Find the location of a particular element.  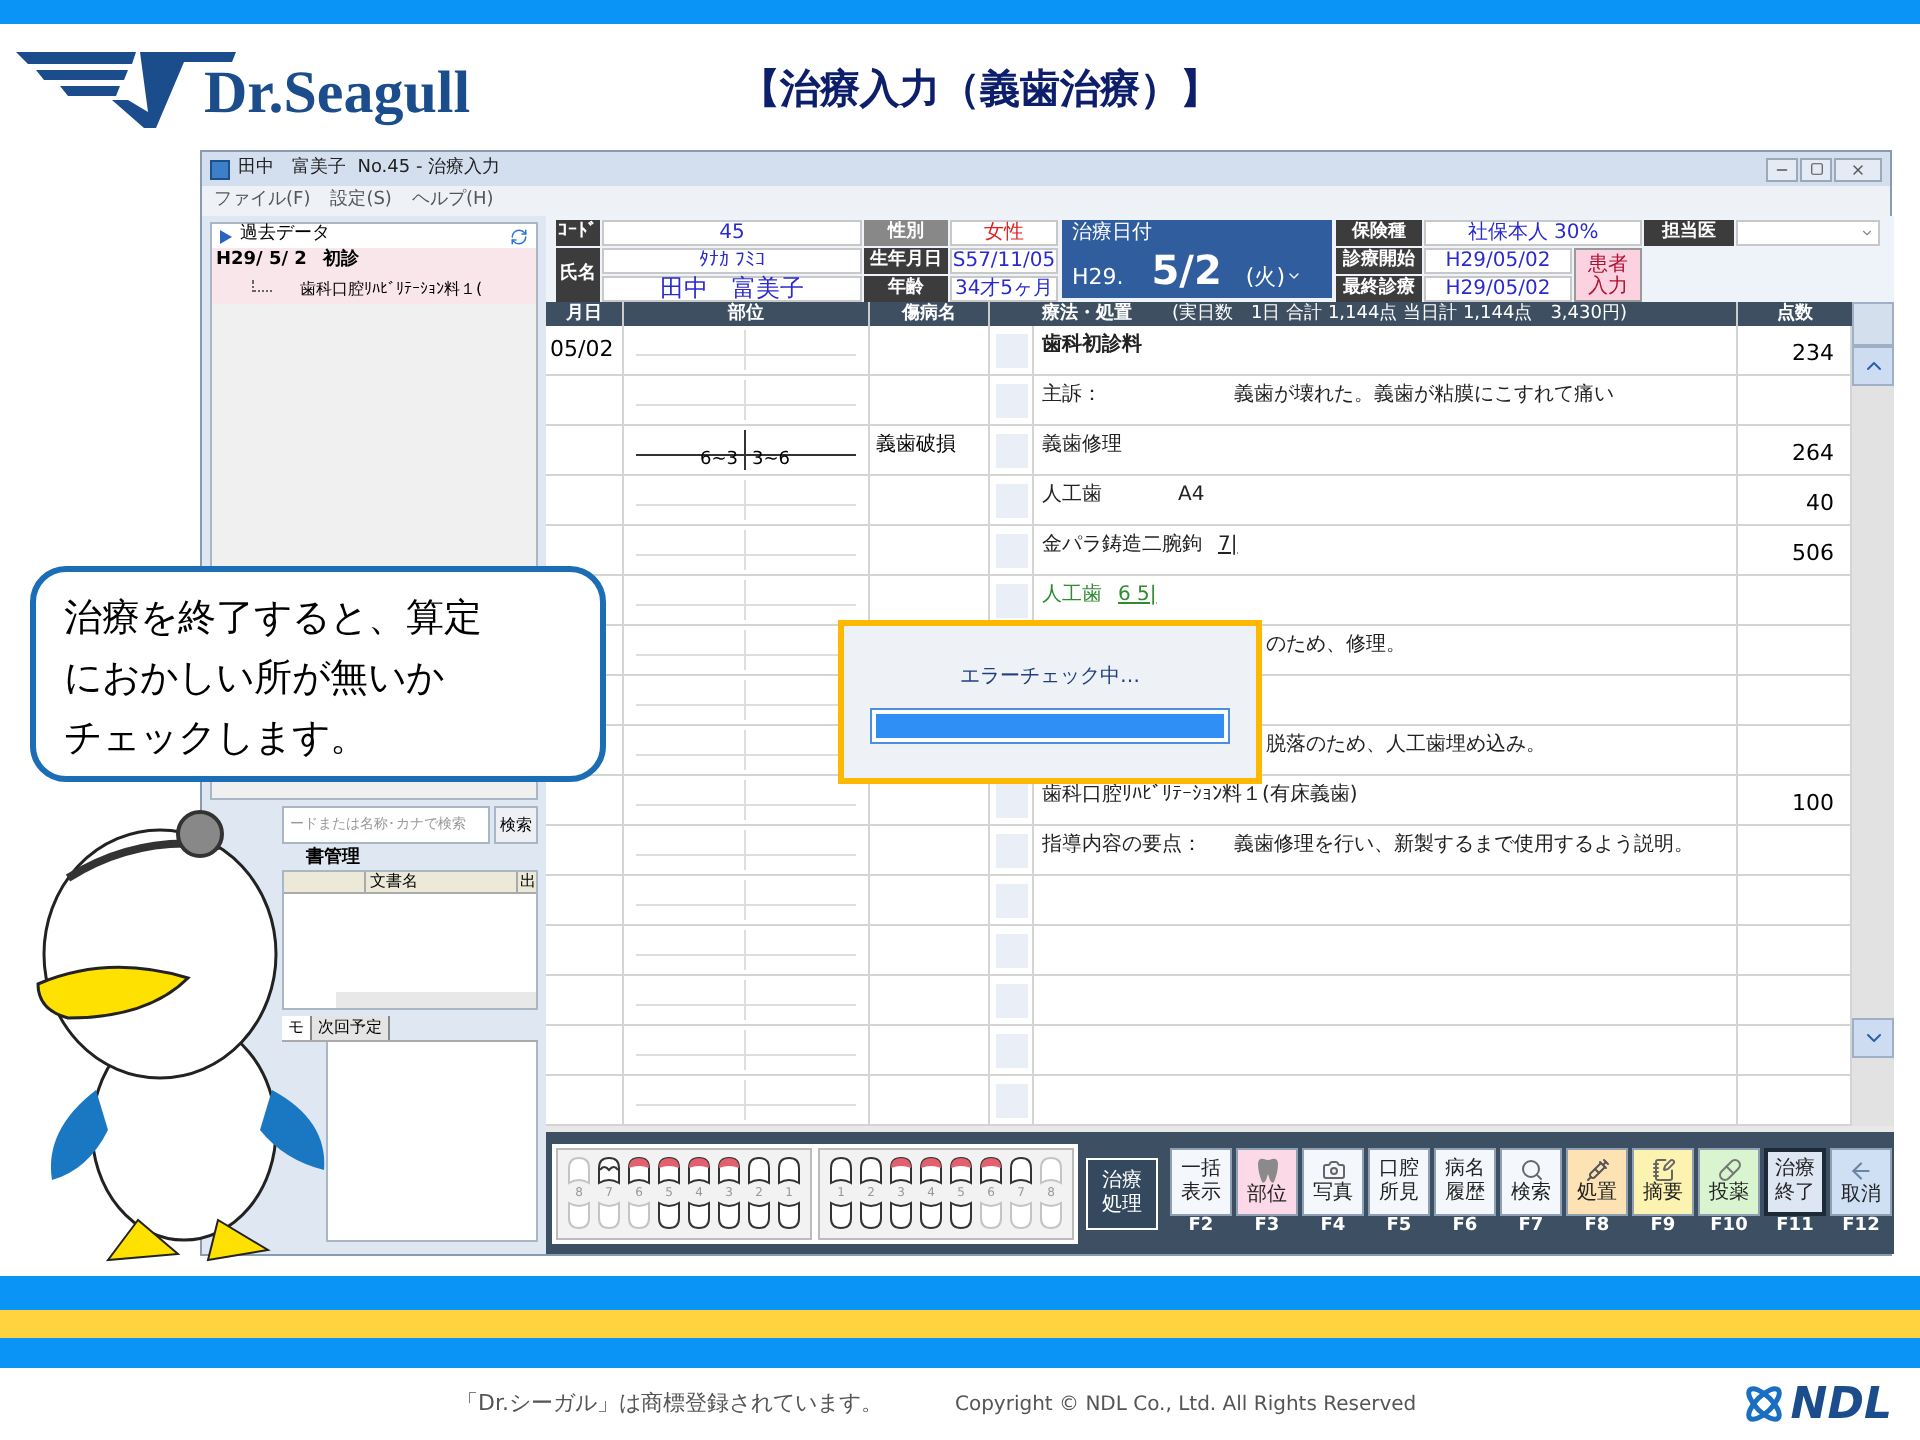

scrollbar-corner-button is located at coordinates (1873, 324).